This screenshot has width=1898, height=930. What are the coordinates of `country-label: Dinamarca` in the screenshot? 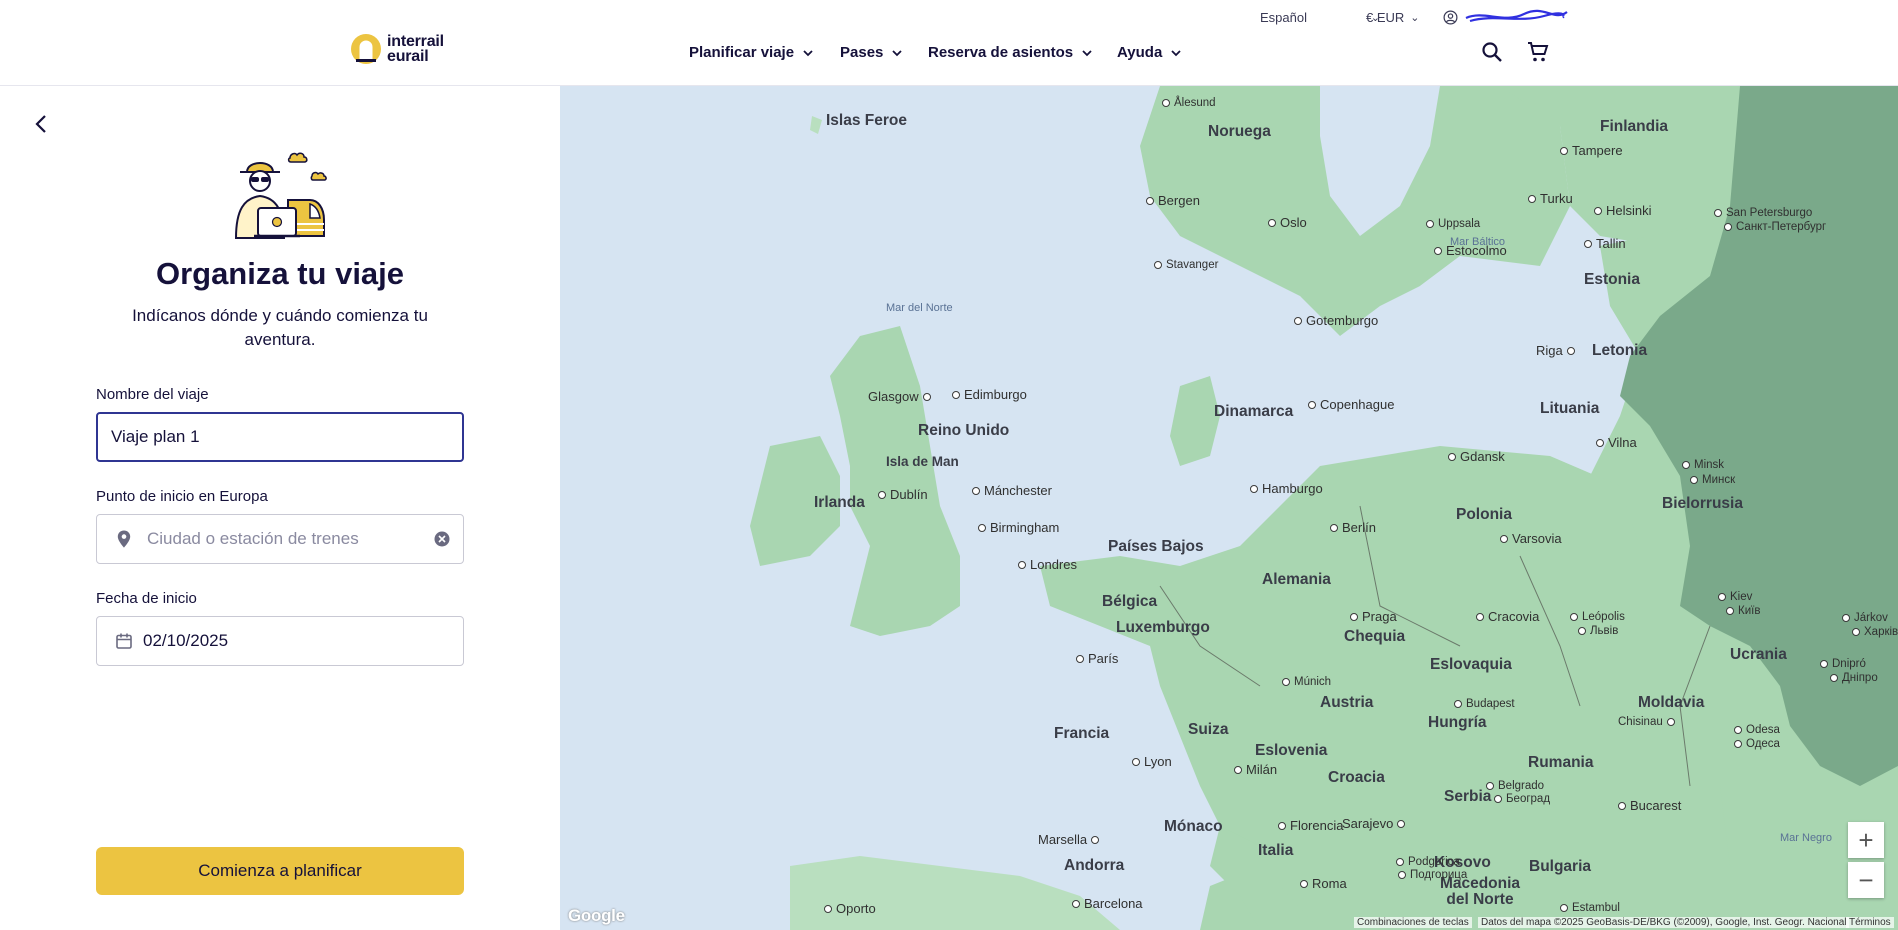 It's located at (1254, 411).